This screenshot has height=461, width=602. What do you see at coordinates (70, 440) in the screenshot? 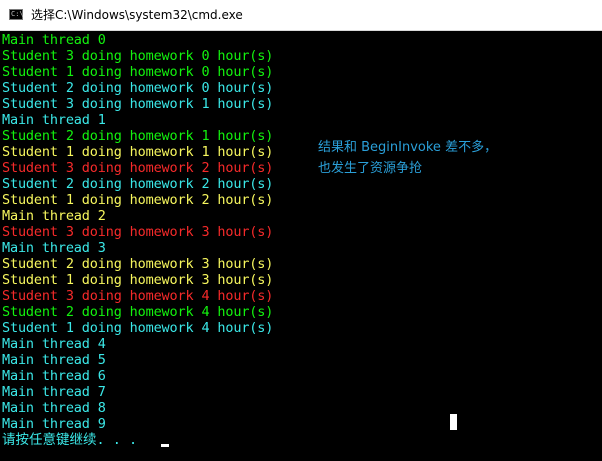
I see `continue-prompt: 请按任意键继续. . .` at bounding box center [70, 440].